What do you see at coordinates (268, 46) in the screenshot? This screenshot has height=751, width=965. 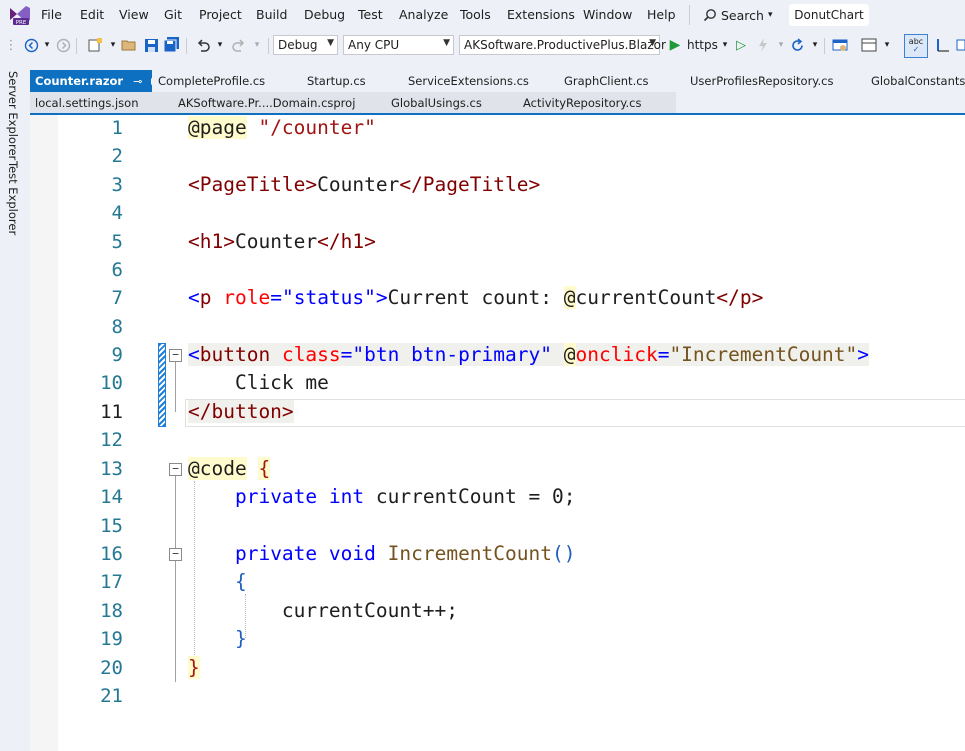 I see `toolbar-separator` at bounding box center [268, 46].